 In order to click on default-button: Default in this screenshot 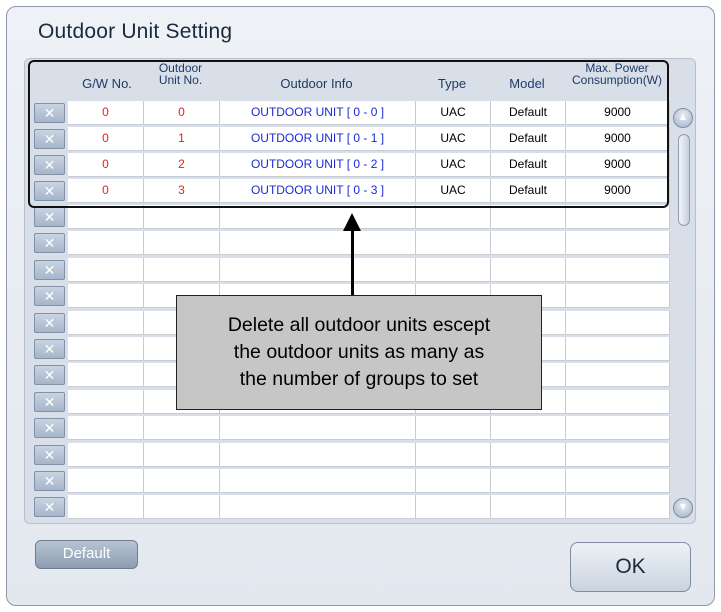, I will do `click(86, 554)`.